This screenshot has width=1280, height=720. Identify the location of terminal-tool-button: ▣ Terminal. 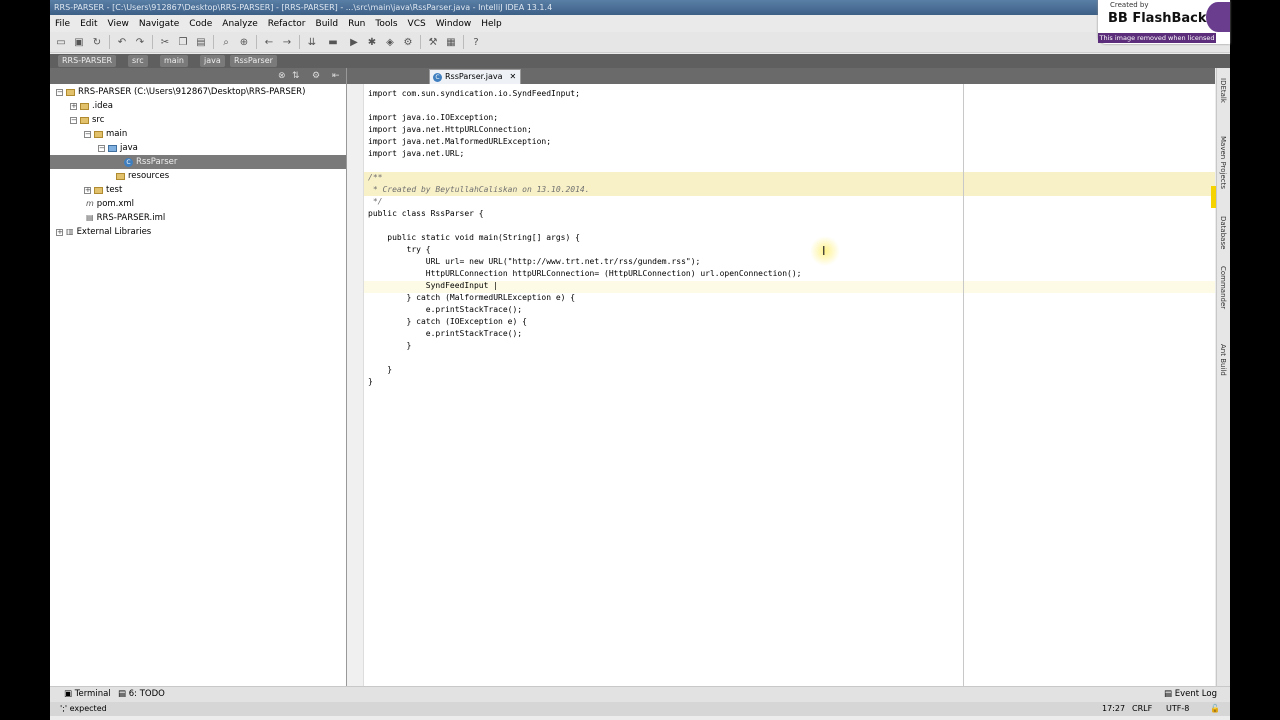
(87, 694).